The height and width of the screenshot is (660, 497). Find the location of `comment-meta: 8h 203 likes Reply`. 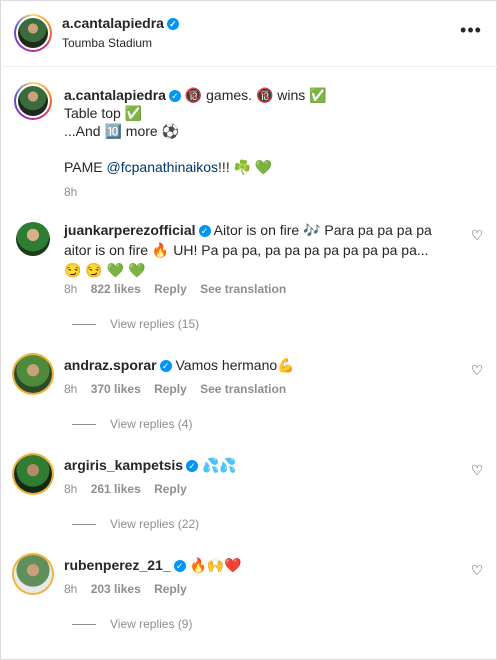

comment-meta: 8h 203 likes Reply is located at coordinates (130, 589).